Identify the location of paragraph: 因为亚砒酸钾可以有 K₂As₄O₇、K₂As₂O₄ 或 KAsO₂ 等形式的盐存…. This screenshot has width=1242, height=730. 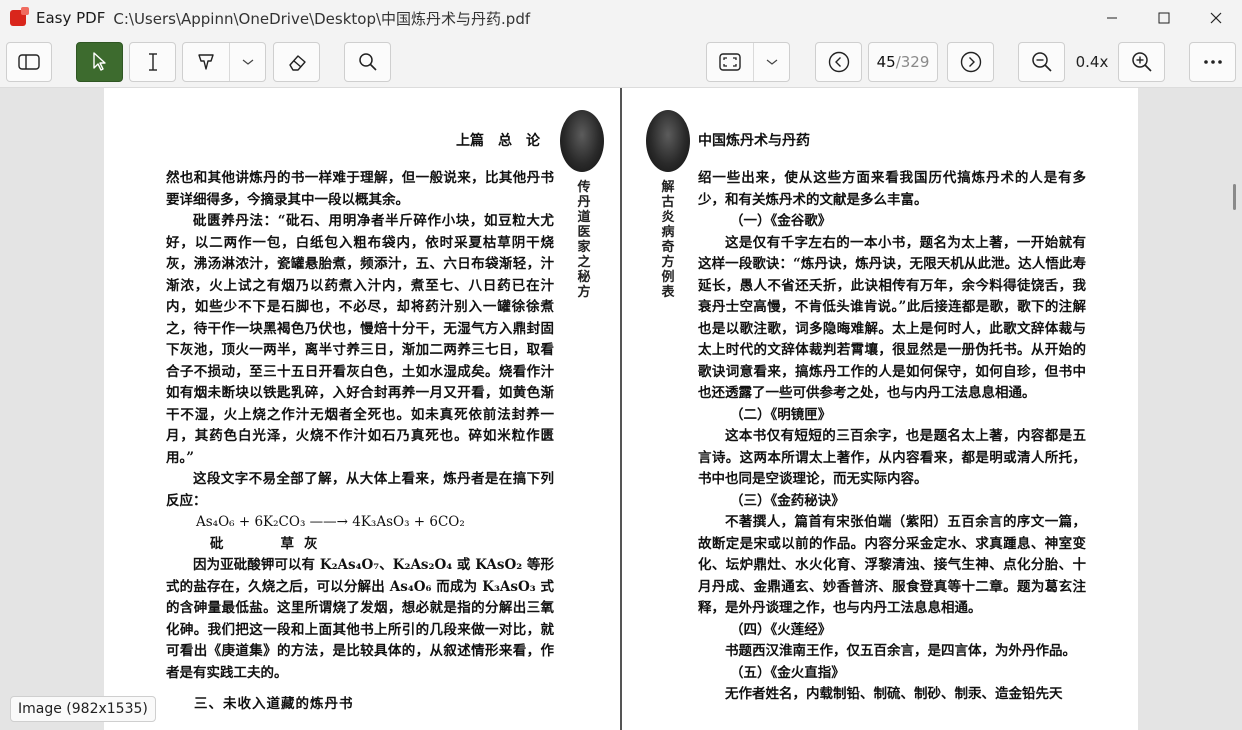
(360, 619).